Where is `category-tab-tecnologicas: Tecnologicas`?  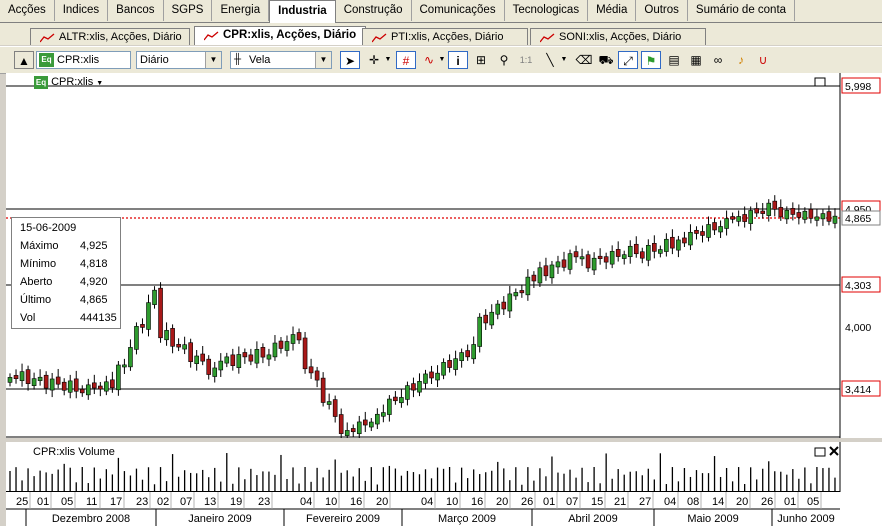 category-tab-tecnologicas: Tecnologicas is located at coordinates (547, 10).